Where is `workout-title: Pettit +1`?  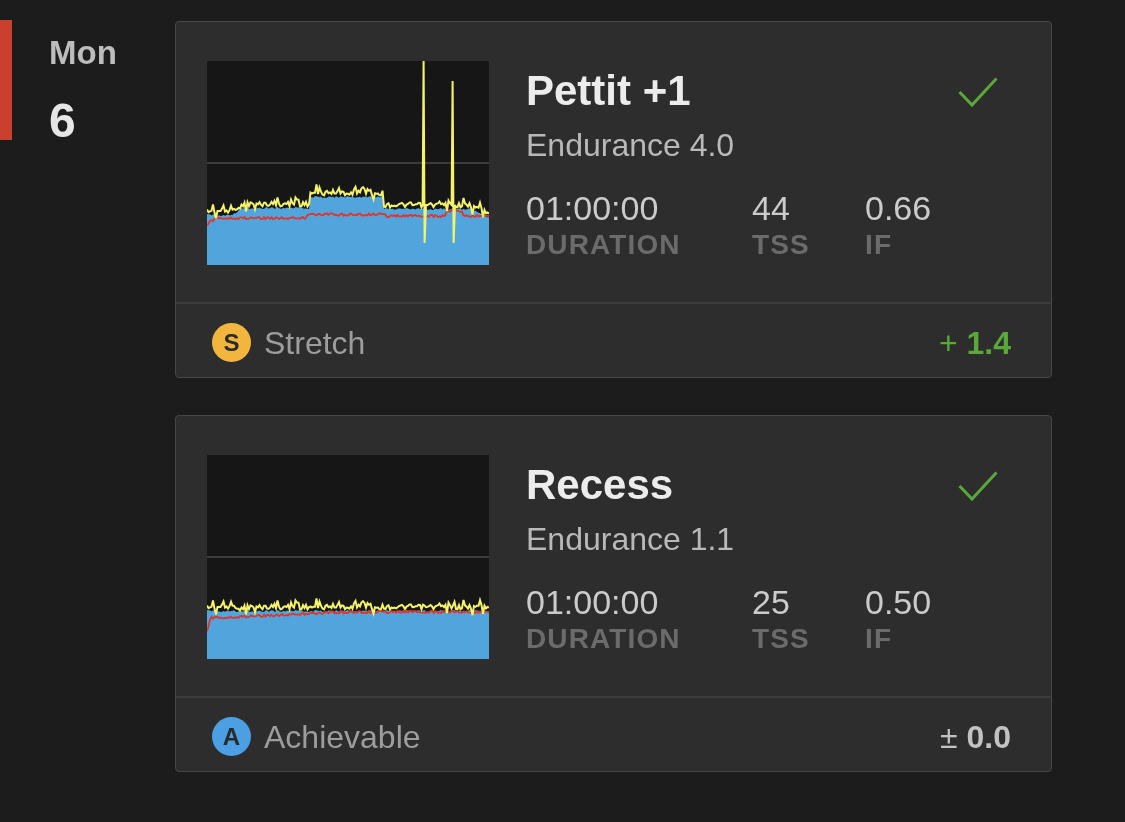
workout-title: Pettit +1 is located at coordinates (608, 91).